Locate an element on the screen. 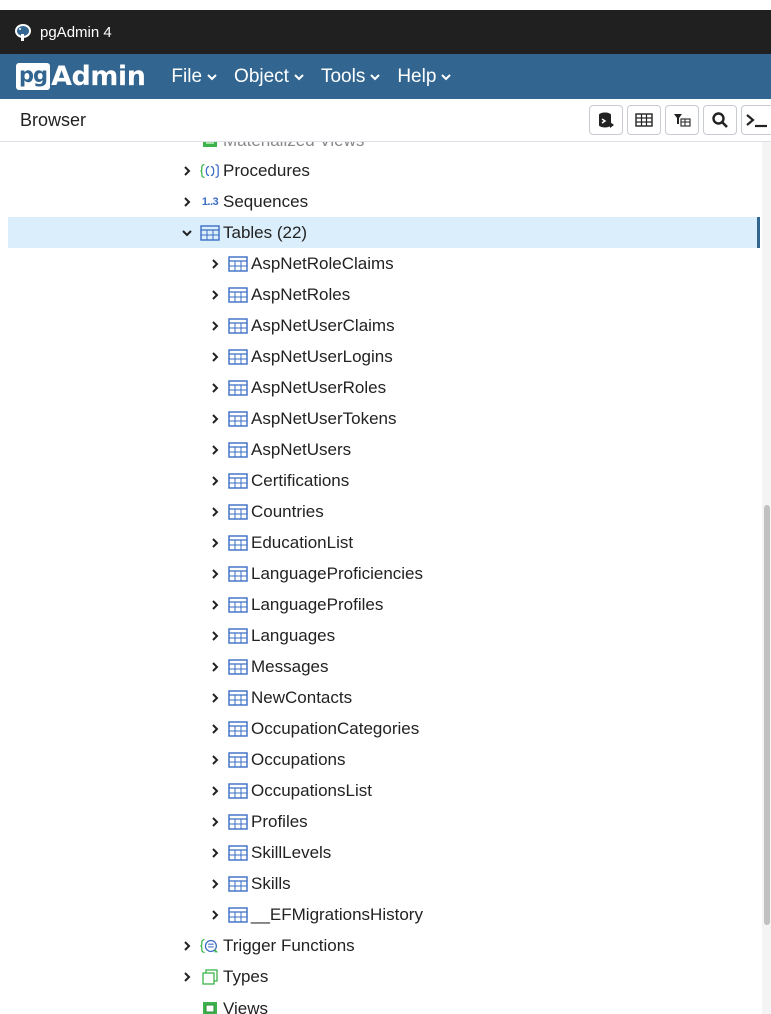  tree-node-table: AspNetRoles is located at coordinates (484, 294).